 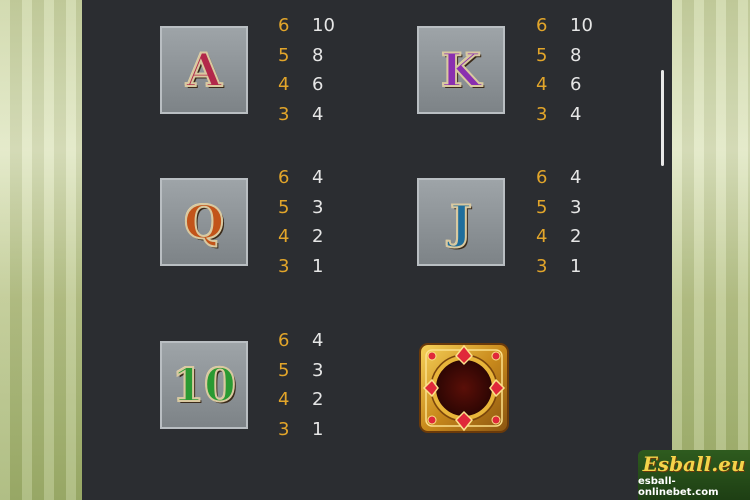 What do you see at coordinates (711, 250) in the screenshot?
I see `background-right-scenery` at bounding box center [711, 250].